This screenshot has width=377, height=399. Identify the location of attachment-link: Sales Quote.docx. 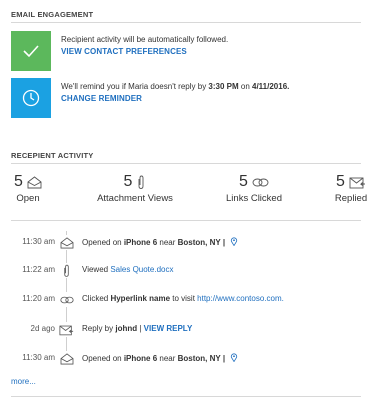
(141, 269).